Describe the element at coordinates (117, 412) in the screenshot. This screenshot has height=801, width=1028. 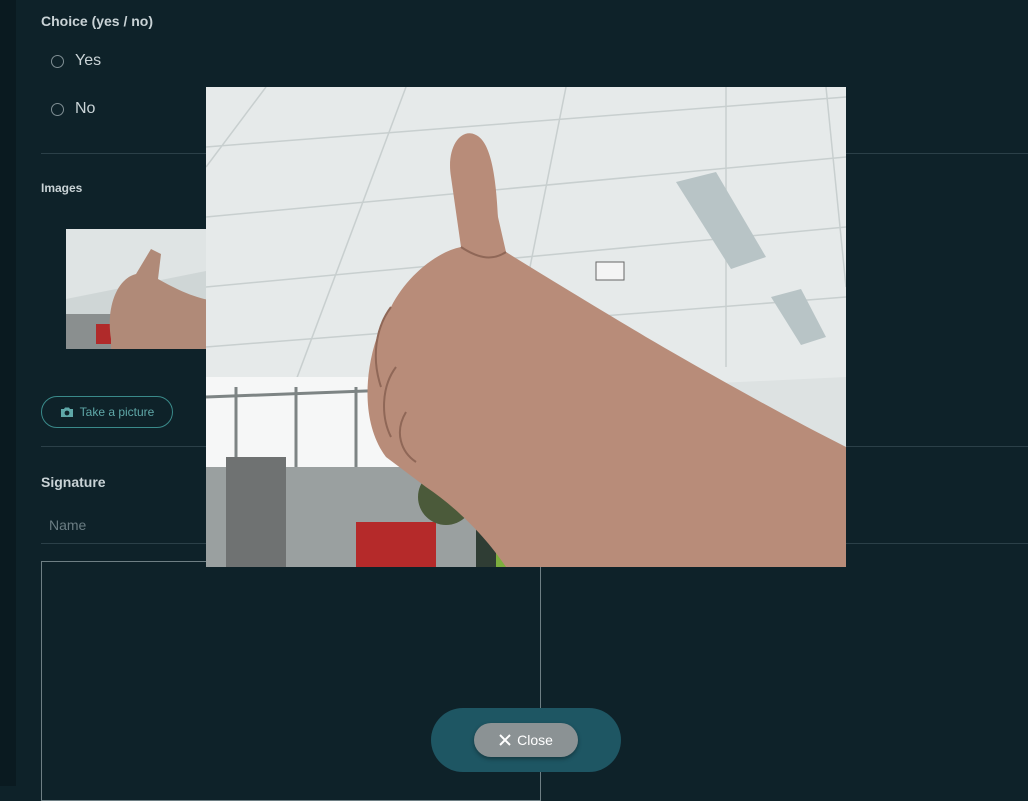
I see `take-picture-label: Take a picture` at that location.